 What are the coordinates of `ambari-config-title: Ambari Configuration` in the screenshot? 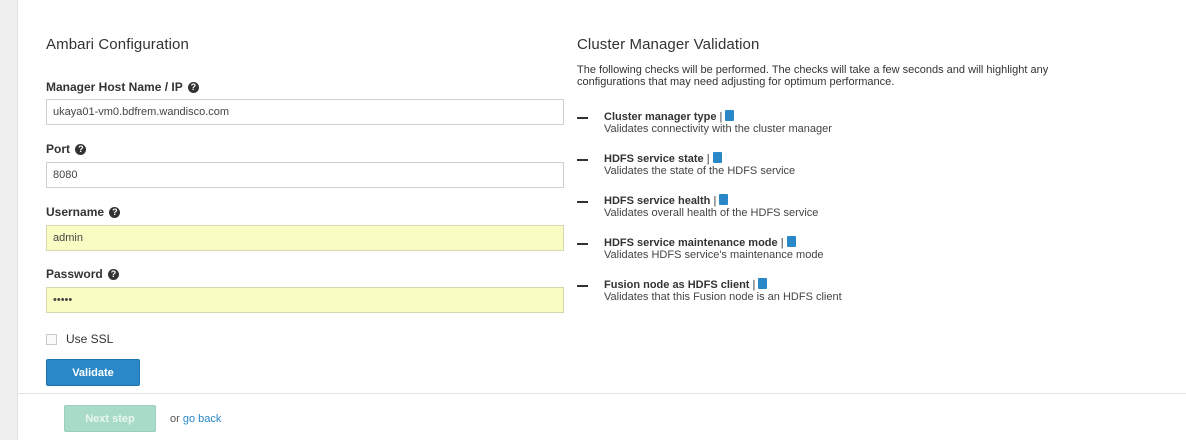 It's located at (117, 44).